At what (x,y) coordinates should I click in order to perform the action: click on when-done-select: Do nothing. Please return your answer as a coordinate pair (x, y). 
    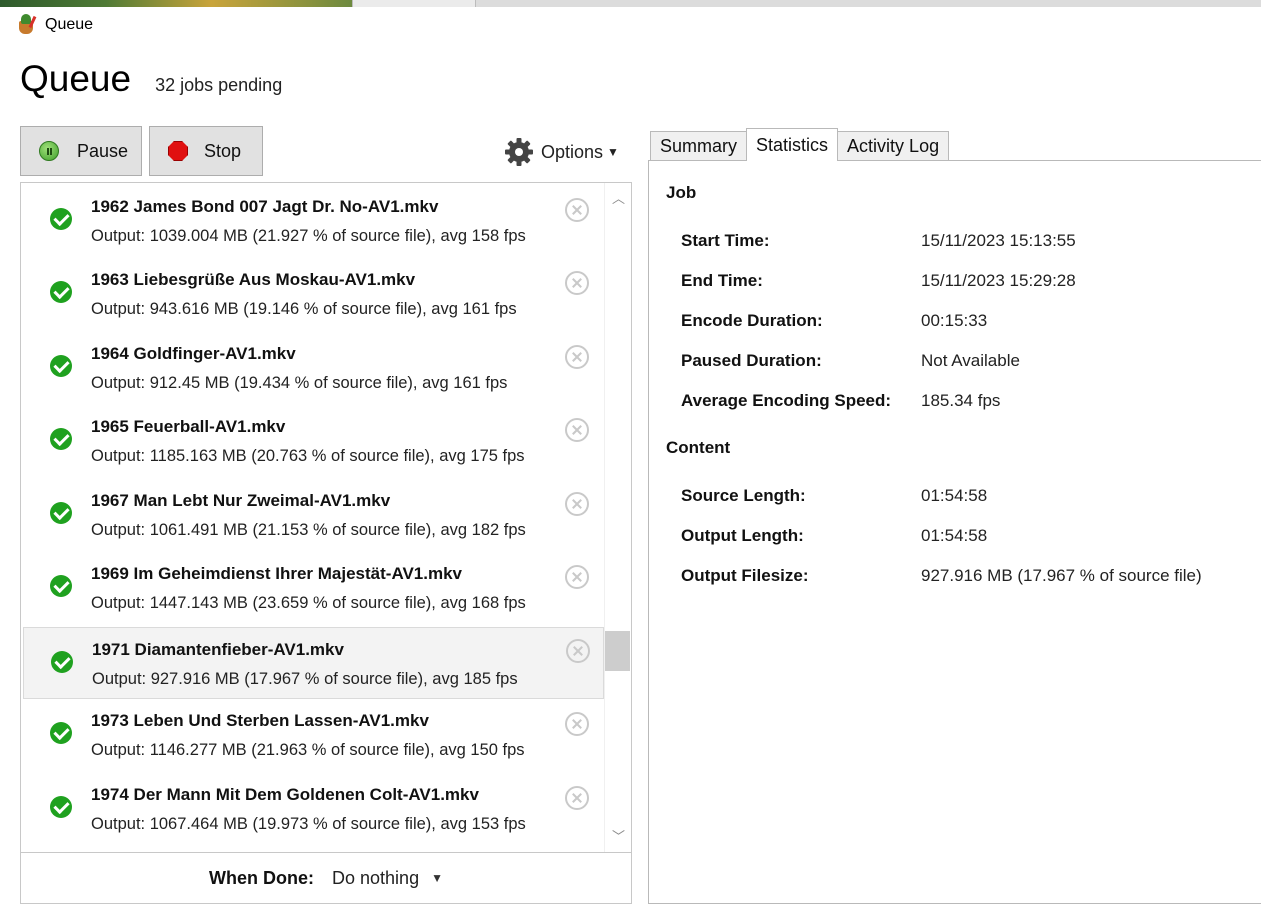
    Looking at the image, I should click on (375, 878).